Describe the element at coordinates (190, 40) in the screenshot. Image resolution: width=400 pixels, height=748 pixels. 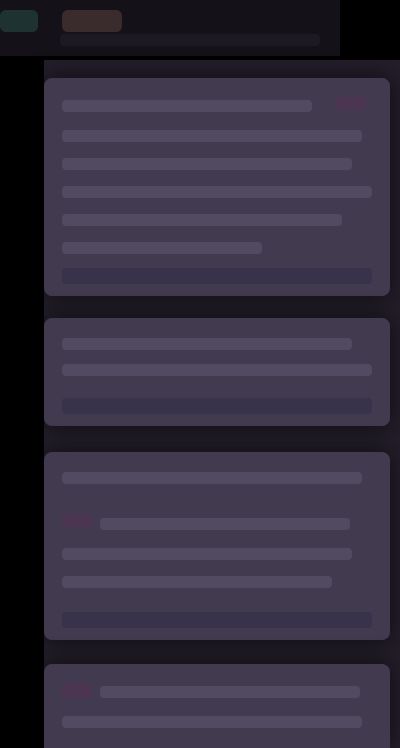
I see `top-bar-title` at that location.